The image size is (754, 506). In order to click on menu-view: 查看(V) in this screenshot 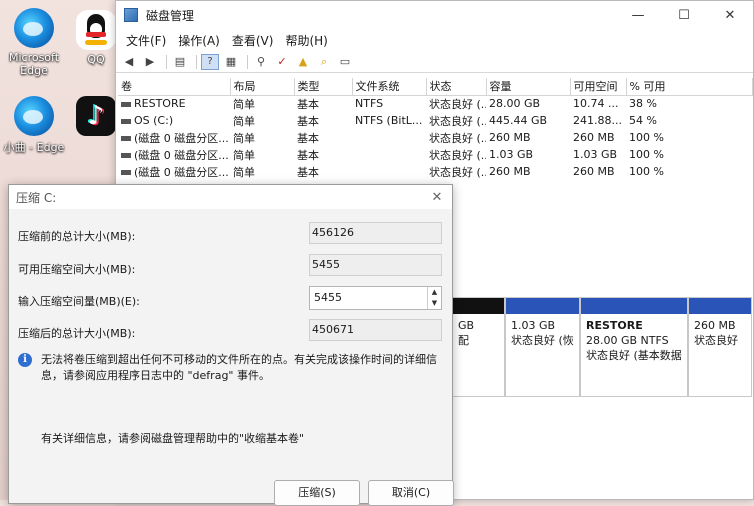, I will do `click(253, 40)`.